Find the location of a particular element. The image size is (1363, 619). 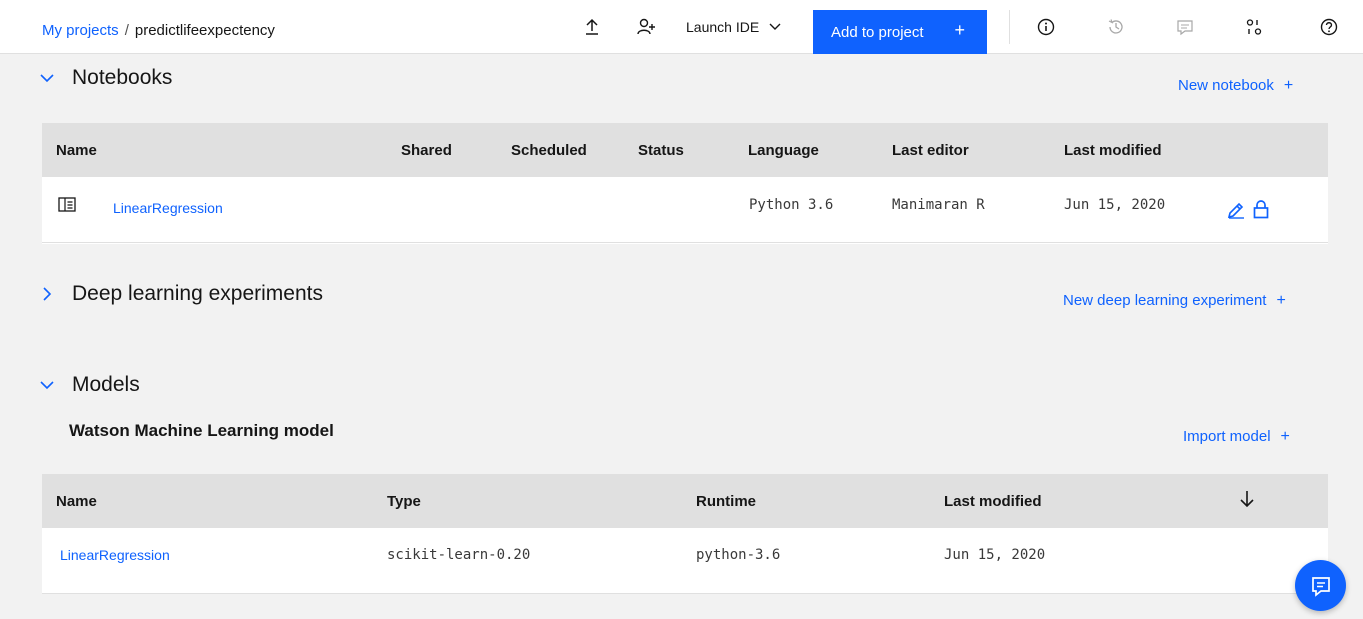

new-experiment-link: New deep learning experiment + is located at coordinates (1174, 301).